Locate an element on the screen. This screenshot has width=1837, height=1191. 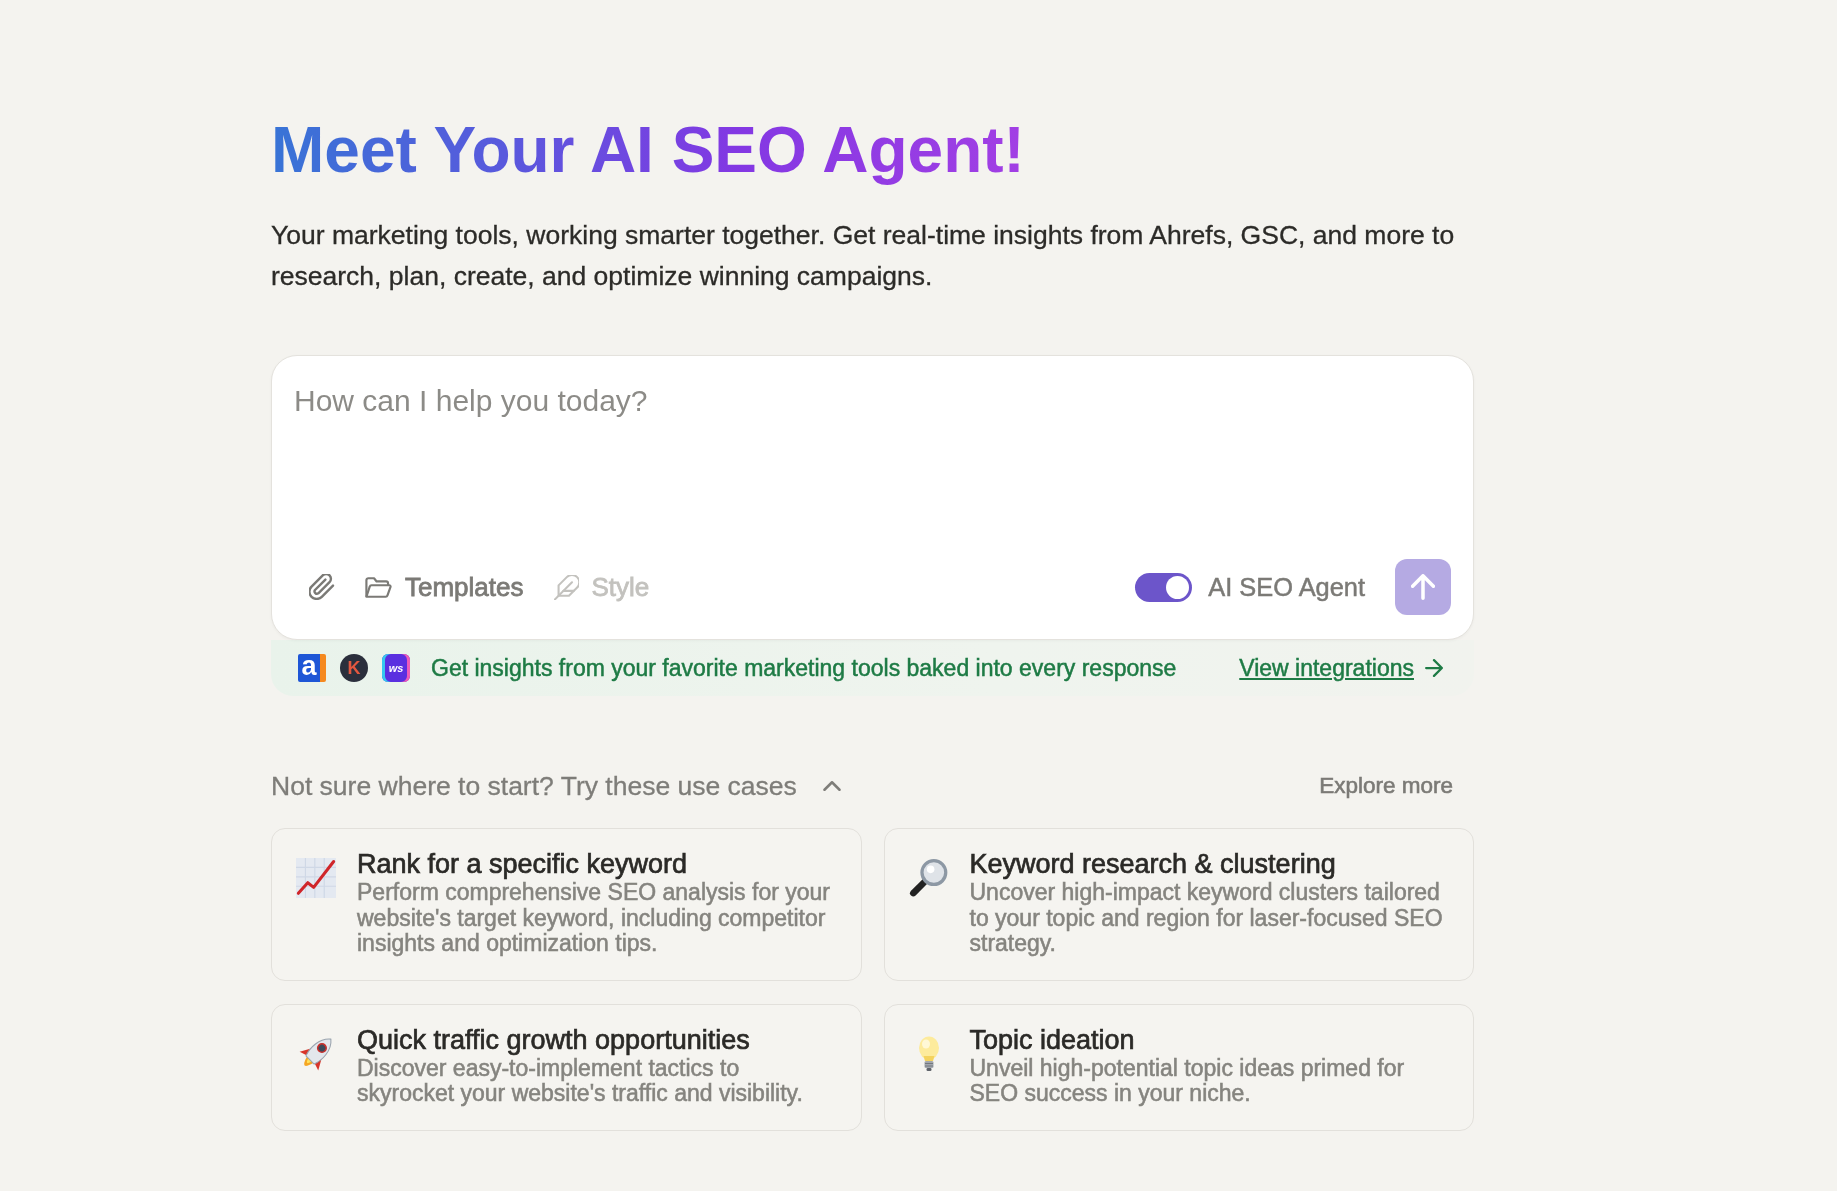
card-description: Perform comprehensive SEO analysis for your website's target keyword, including competitor insights and optimization tips. is located at coordinates (594, 918).